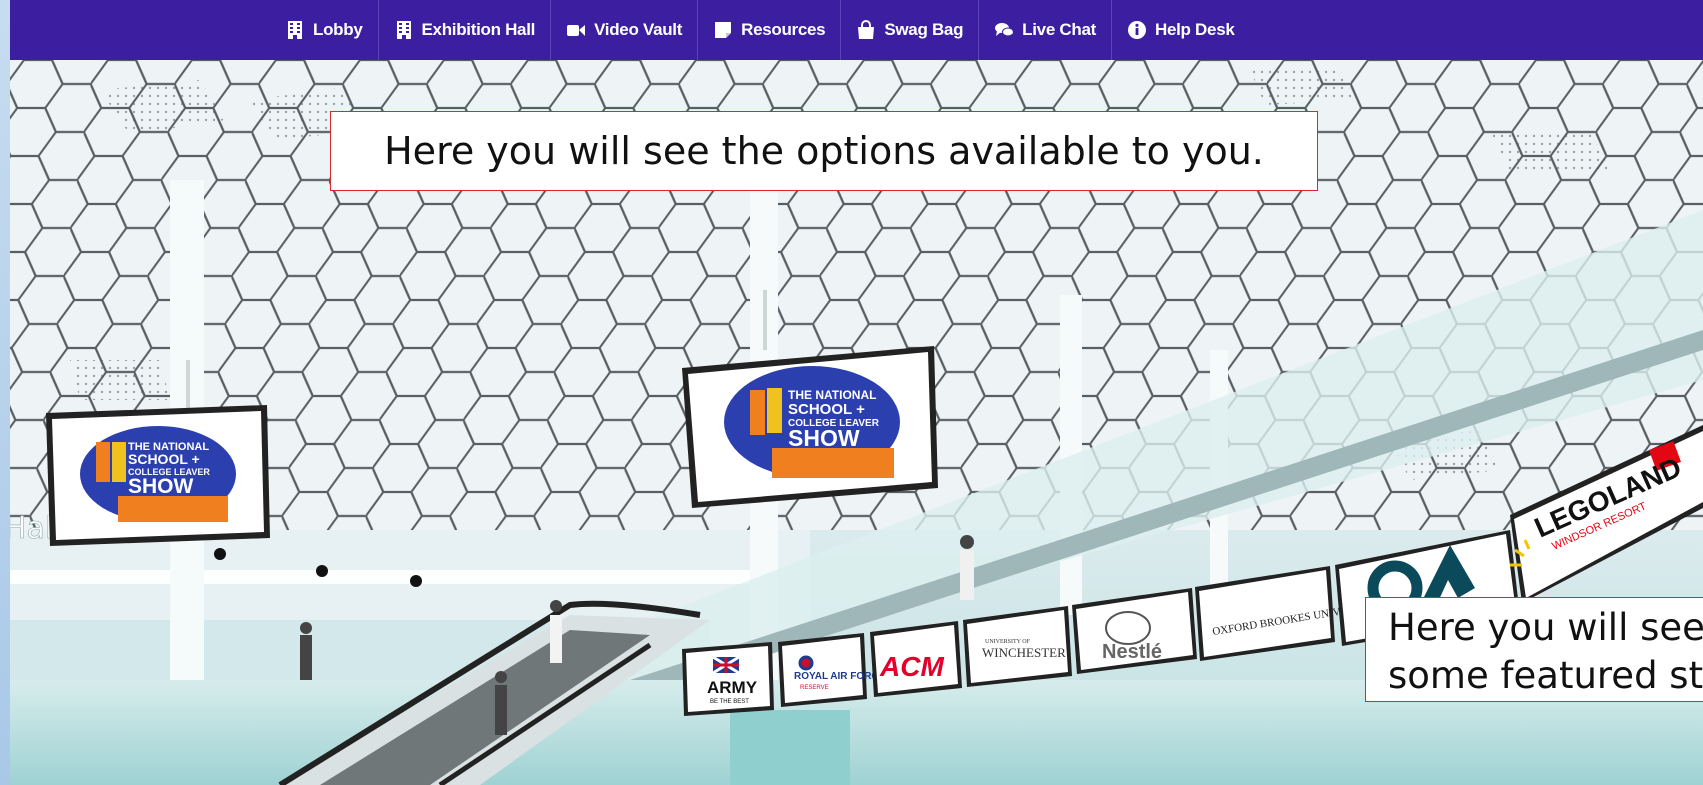 Image resolution: width=1703 pixels, height=785 pixels. What do you see at coordinates (1534, 649) in the screenshot?
I see `featured-stands-callout: Here you will see some featured st` at bounding box center [1534, 649].